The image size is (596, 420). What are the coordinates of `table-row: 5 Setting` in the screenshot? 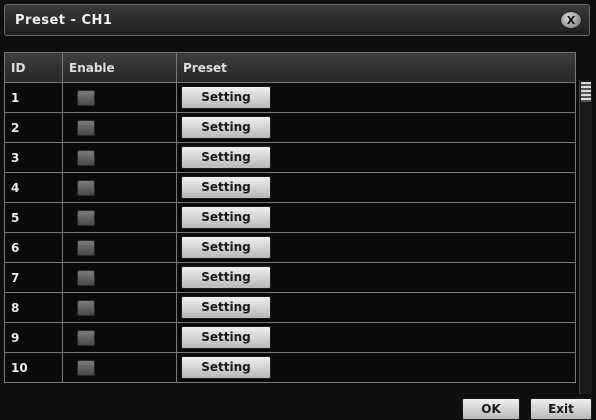 It's located at (290, 217).